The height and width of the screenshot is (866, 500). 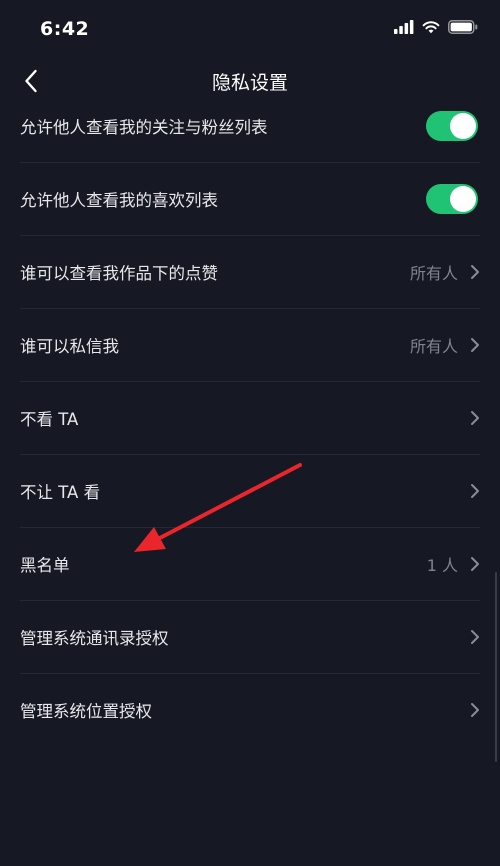 What do you see at coordinates (119, 273) in the screenshot?
I see `setting-label: 谁可以查看我作品下的点赞` at bounding box center [119, 273].